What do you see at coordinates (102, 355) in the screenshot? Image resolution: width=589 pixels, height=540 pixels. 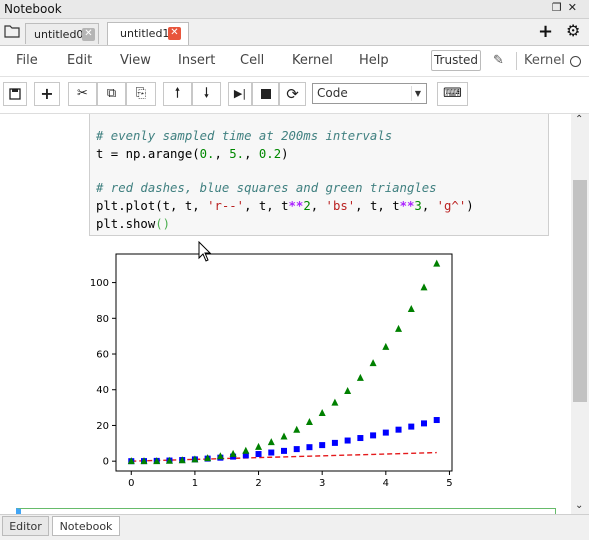 I see `y-tick-label: 60` at bounding box center [102, 355].